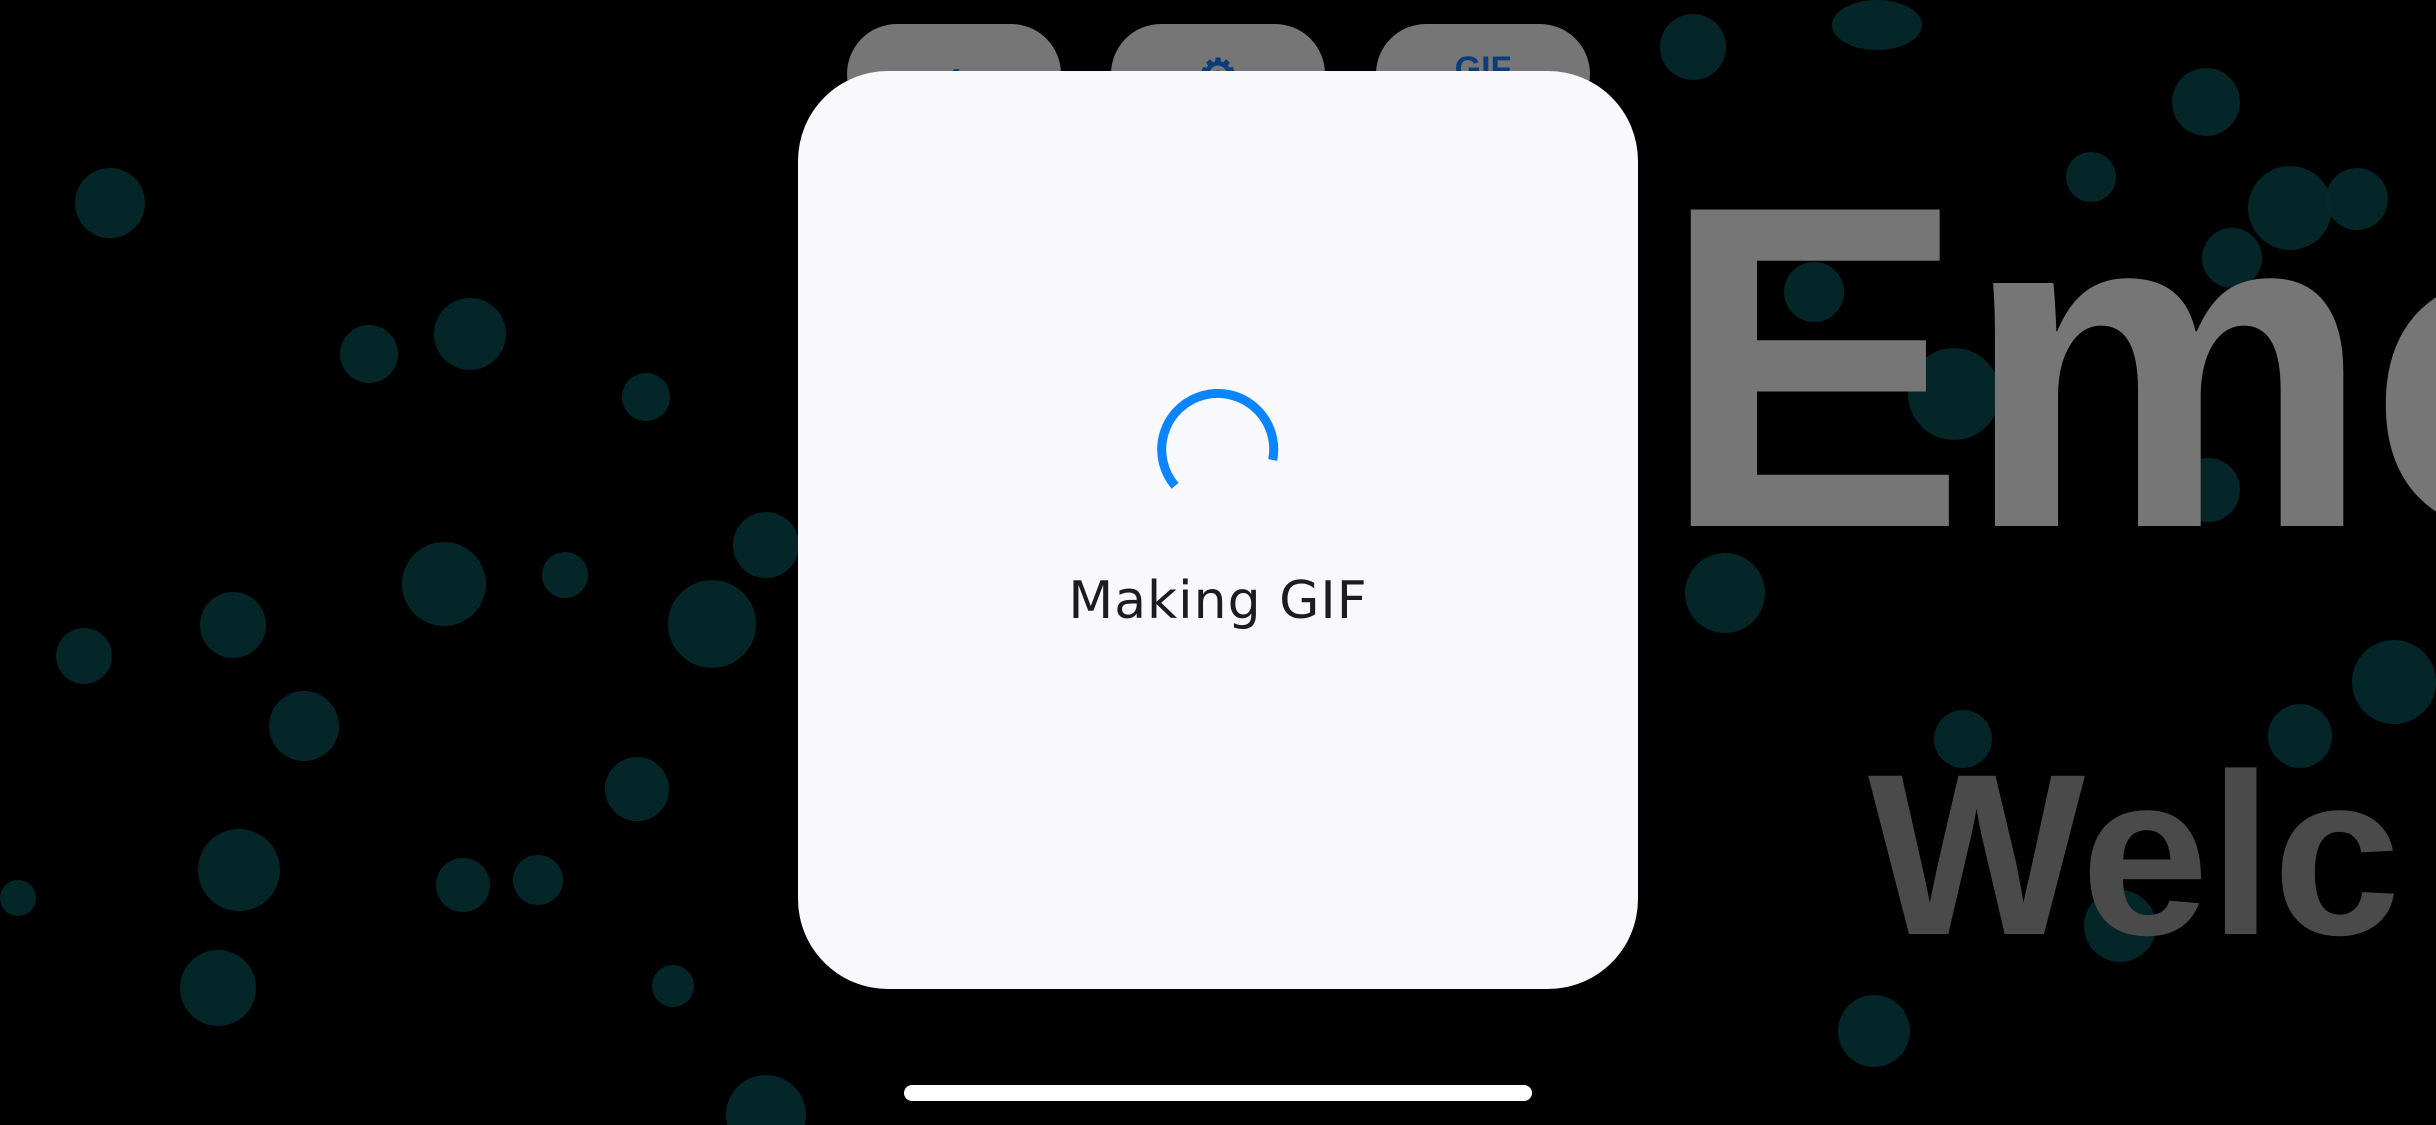  I want to click on activity-spinner-icon, so click(1218, 439).